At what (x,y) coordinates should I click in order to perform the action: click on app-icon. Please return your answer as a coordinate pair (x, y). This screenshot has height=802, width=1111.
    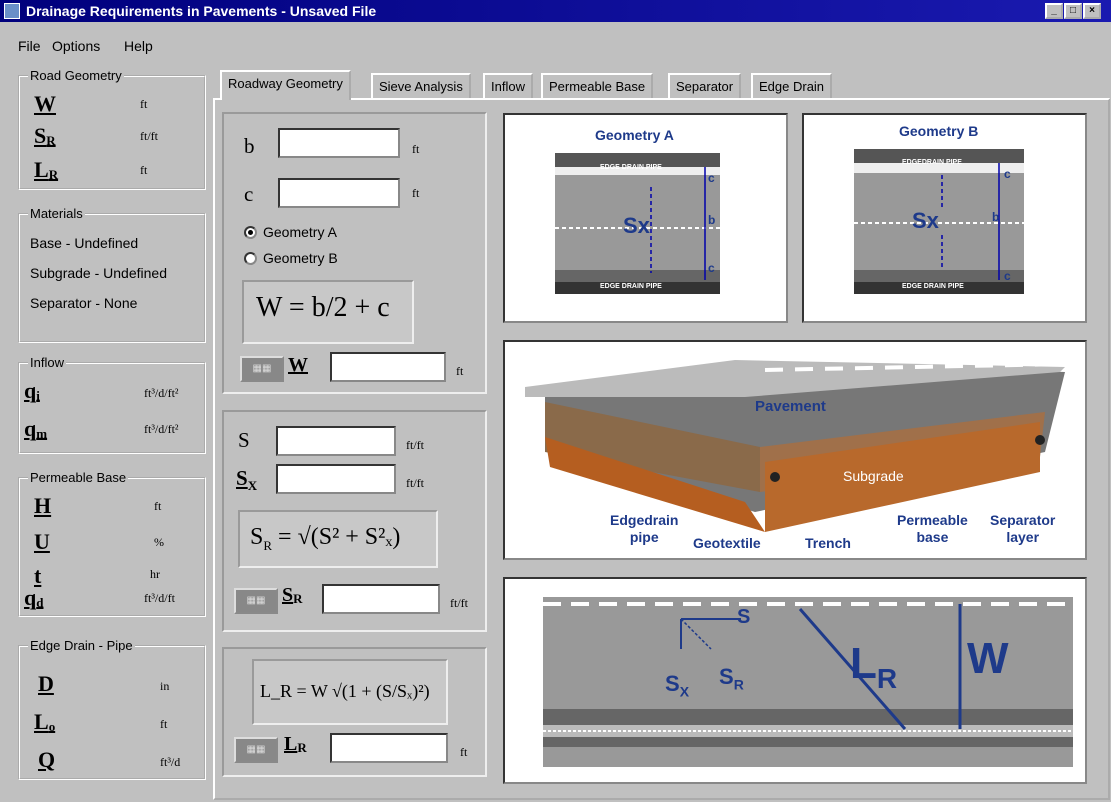
    Looking at the image, I should click on (12, 11).